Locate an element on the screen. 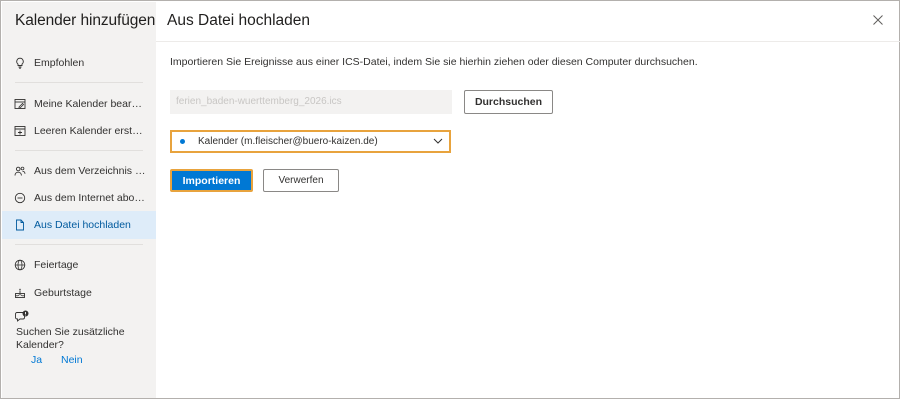 The width and height of the screenshot is (900, 399). browse-button: Durchsuchen is located at coordinates (508, 102).